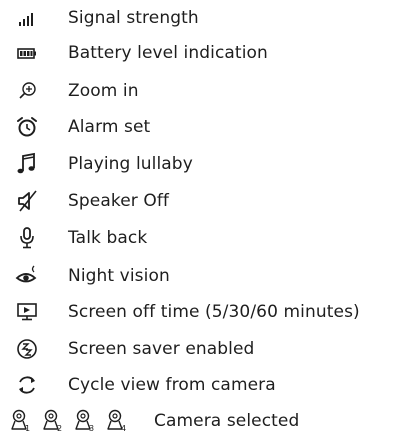 The height and width of the screenshot is (439, 416). What do you see at coordinates (208, 238) in the screenshot?
I see `legend-row-talk-back: Talk back` at bounding box center [208, 238].